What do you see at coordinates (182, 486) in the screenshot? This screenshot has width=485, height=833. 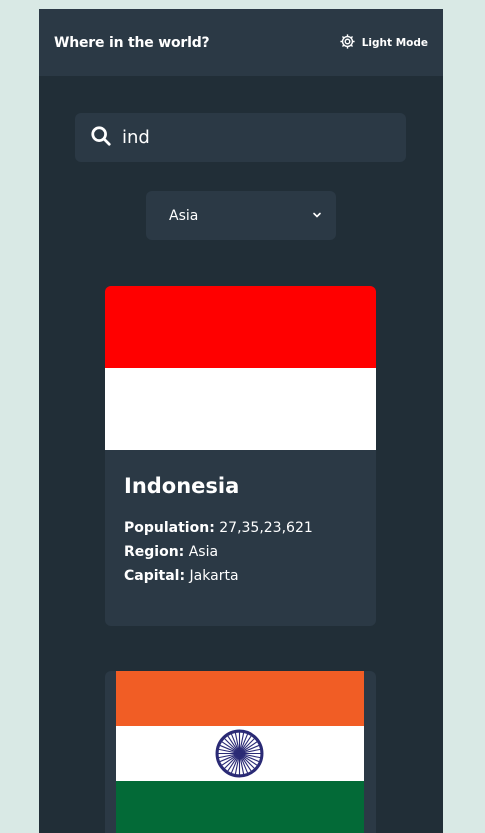 I see `country-name: Indonesia` at bounding box center [182, 486].